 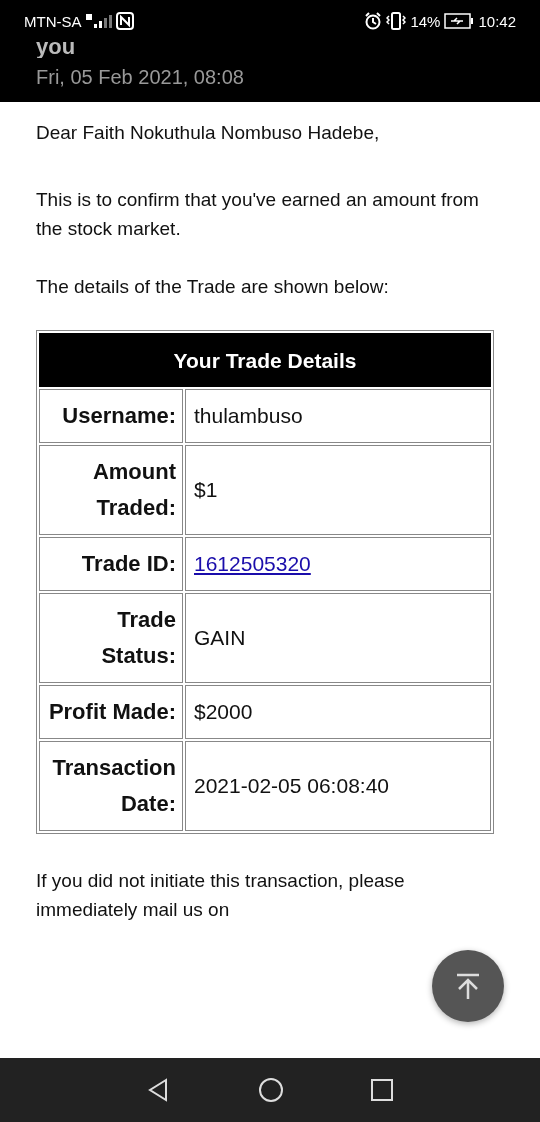 What do you see at coordinates (111, 638) in the screenshot?
I see `row-label: Trade Status:` at bounding box center [111, 638].